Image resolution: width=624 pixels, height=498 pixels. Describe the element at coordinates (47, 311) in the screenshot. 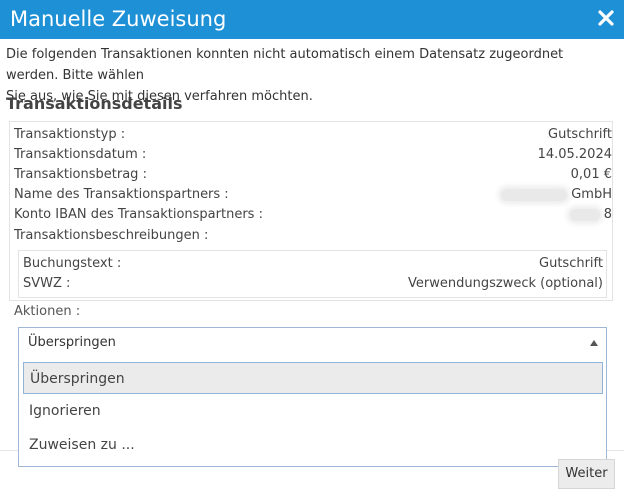

I see `actions-label: Aktionen :` at that location.